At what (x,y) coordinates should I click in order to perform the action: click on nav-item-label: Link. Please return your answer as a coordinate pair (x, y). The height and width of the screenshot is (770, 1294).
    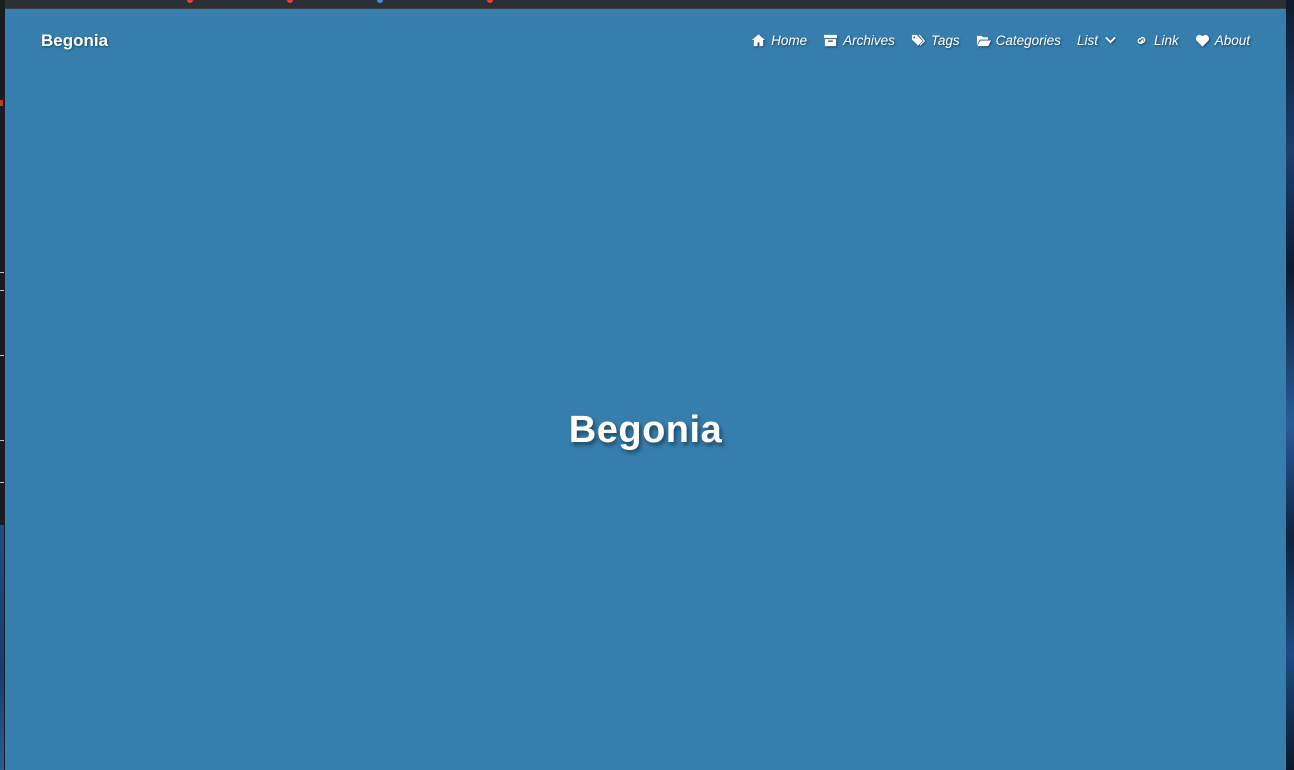
    Looking at the image, I should click on (1166, 40).